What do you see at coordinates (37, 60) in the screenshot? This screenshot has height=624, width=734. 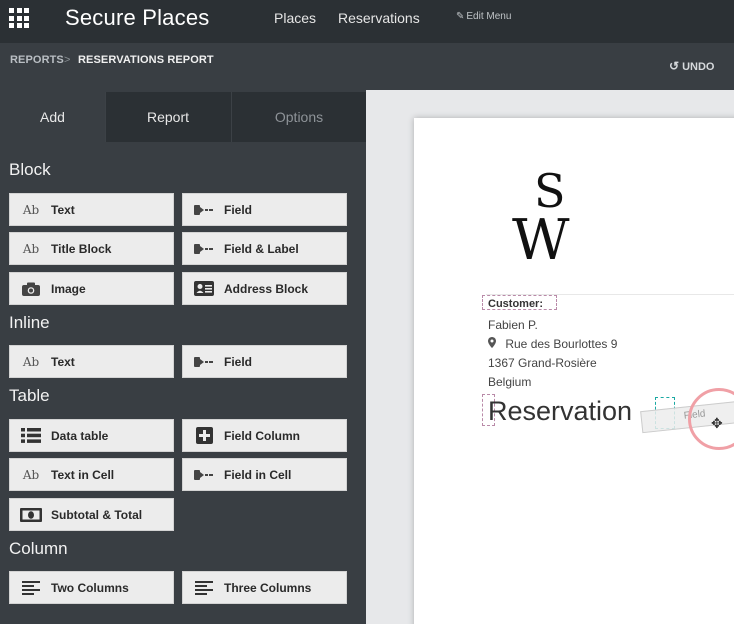 I see `breadcrumb-reports: REPORTS` at bounding box center [37, 60].